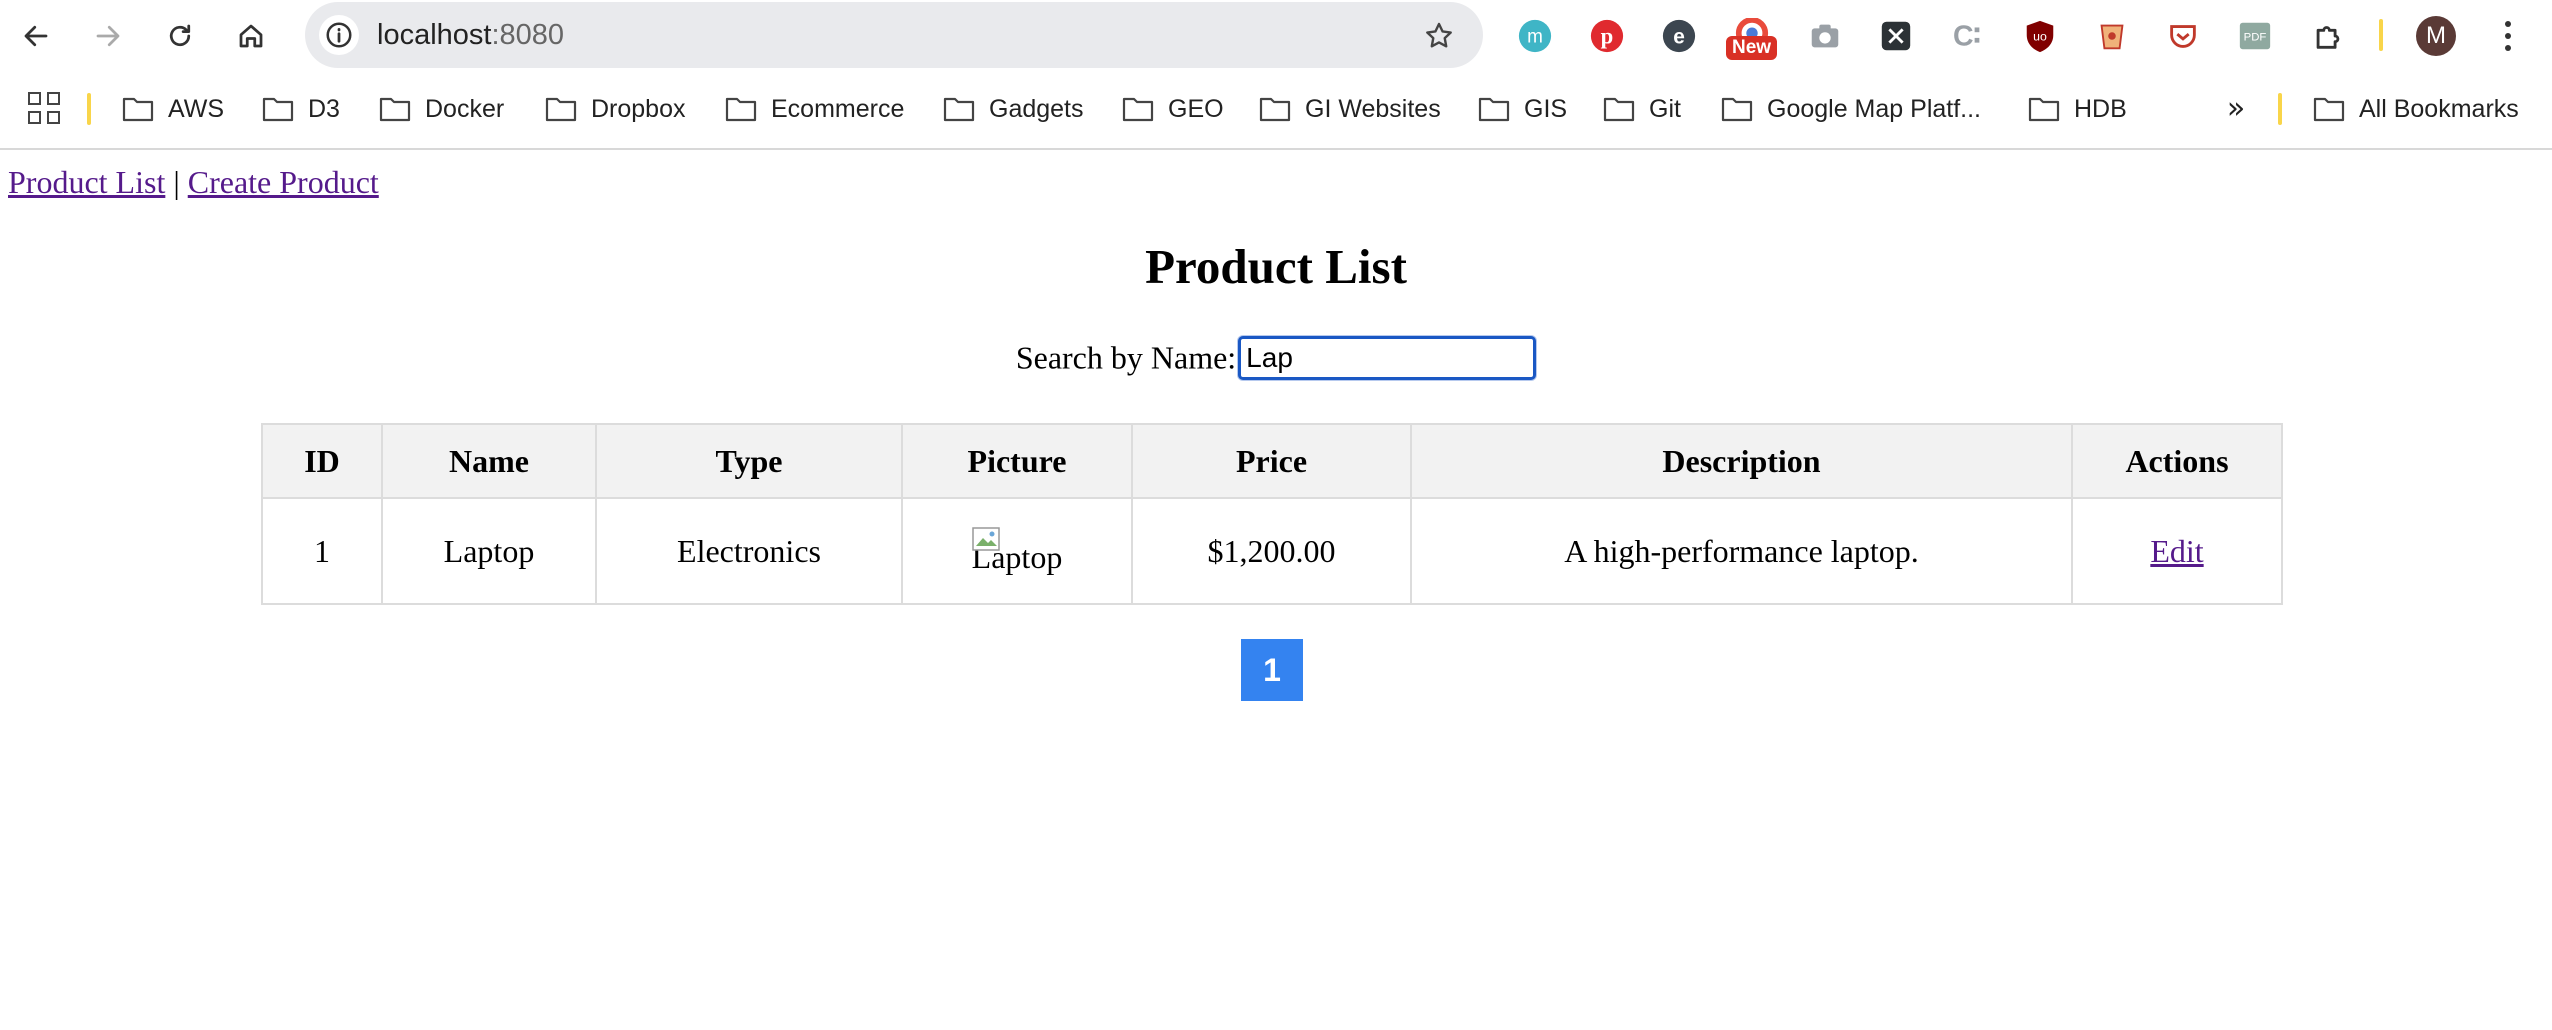 The height and width of the screenshot is (1030, 2552). Describe the element at coordinates (301, 109) in the screenshot. I see `bookmark-folder-d3: D3` at that location.